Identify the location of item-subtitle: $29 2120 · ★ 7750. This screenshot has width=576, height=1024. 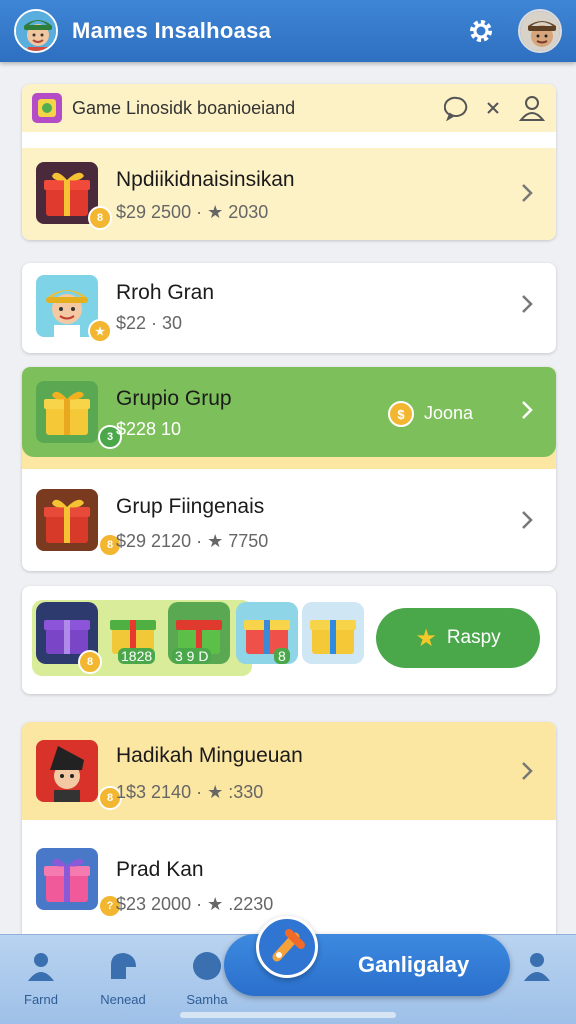
(192, 541).